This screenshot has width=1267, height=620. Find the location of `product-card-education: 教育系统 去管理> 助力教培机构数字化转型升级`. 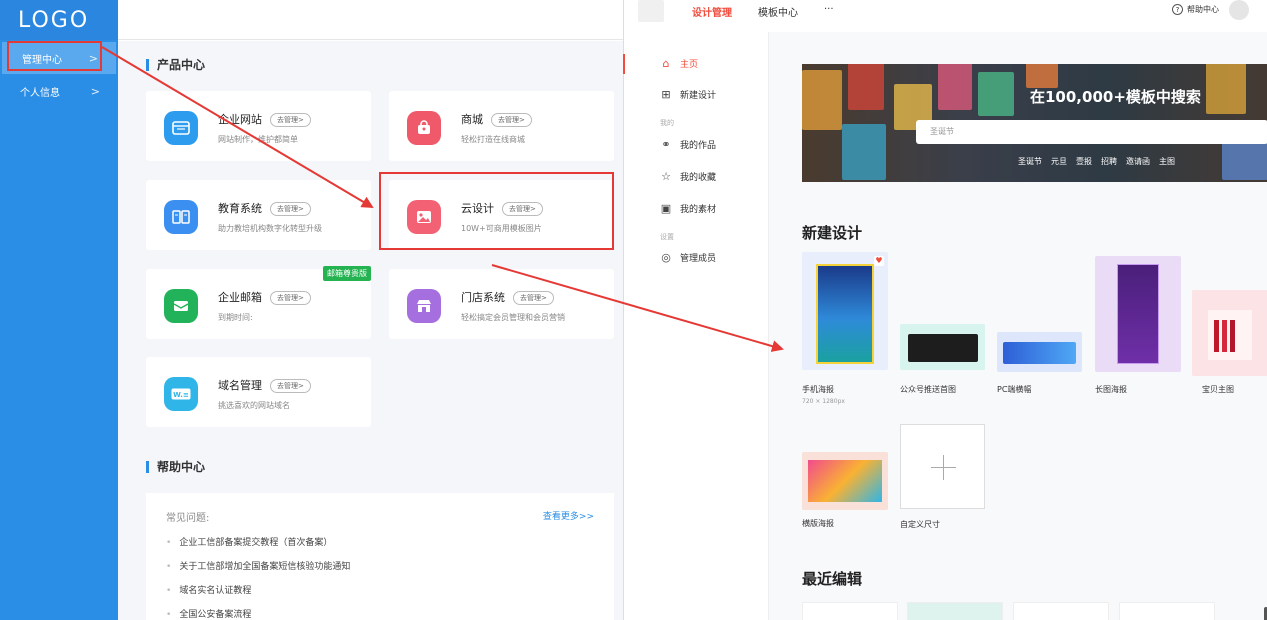

product-card-education: 教育系统 去管理> 助力教培机构数字化转型升级 is located at coordinates (258, 215).